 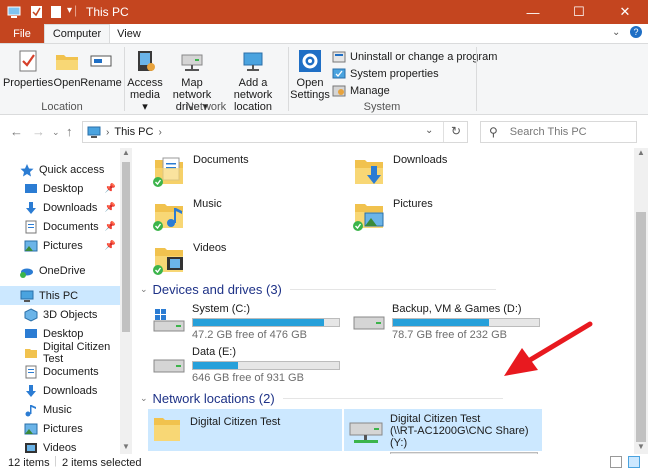 What do you see at coordinates (616, 32) in the screenshot?
I see `collapse-ribbon-icon: ⌄` at bounding box center [616, 32].